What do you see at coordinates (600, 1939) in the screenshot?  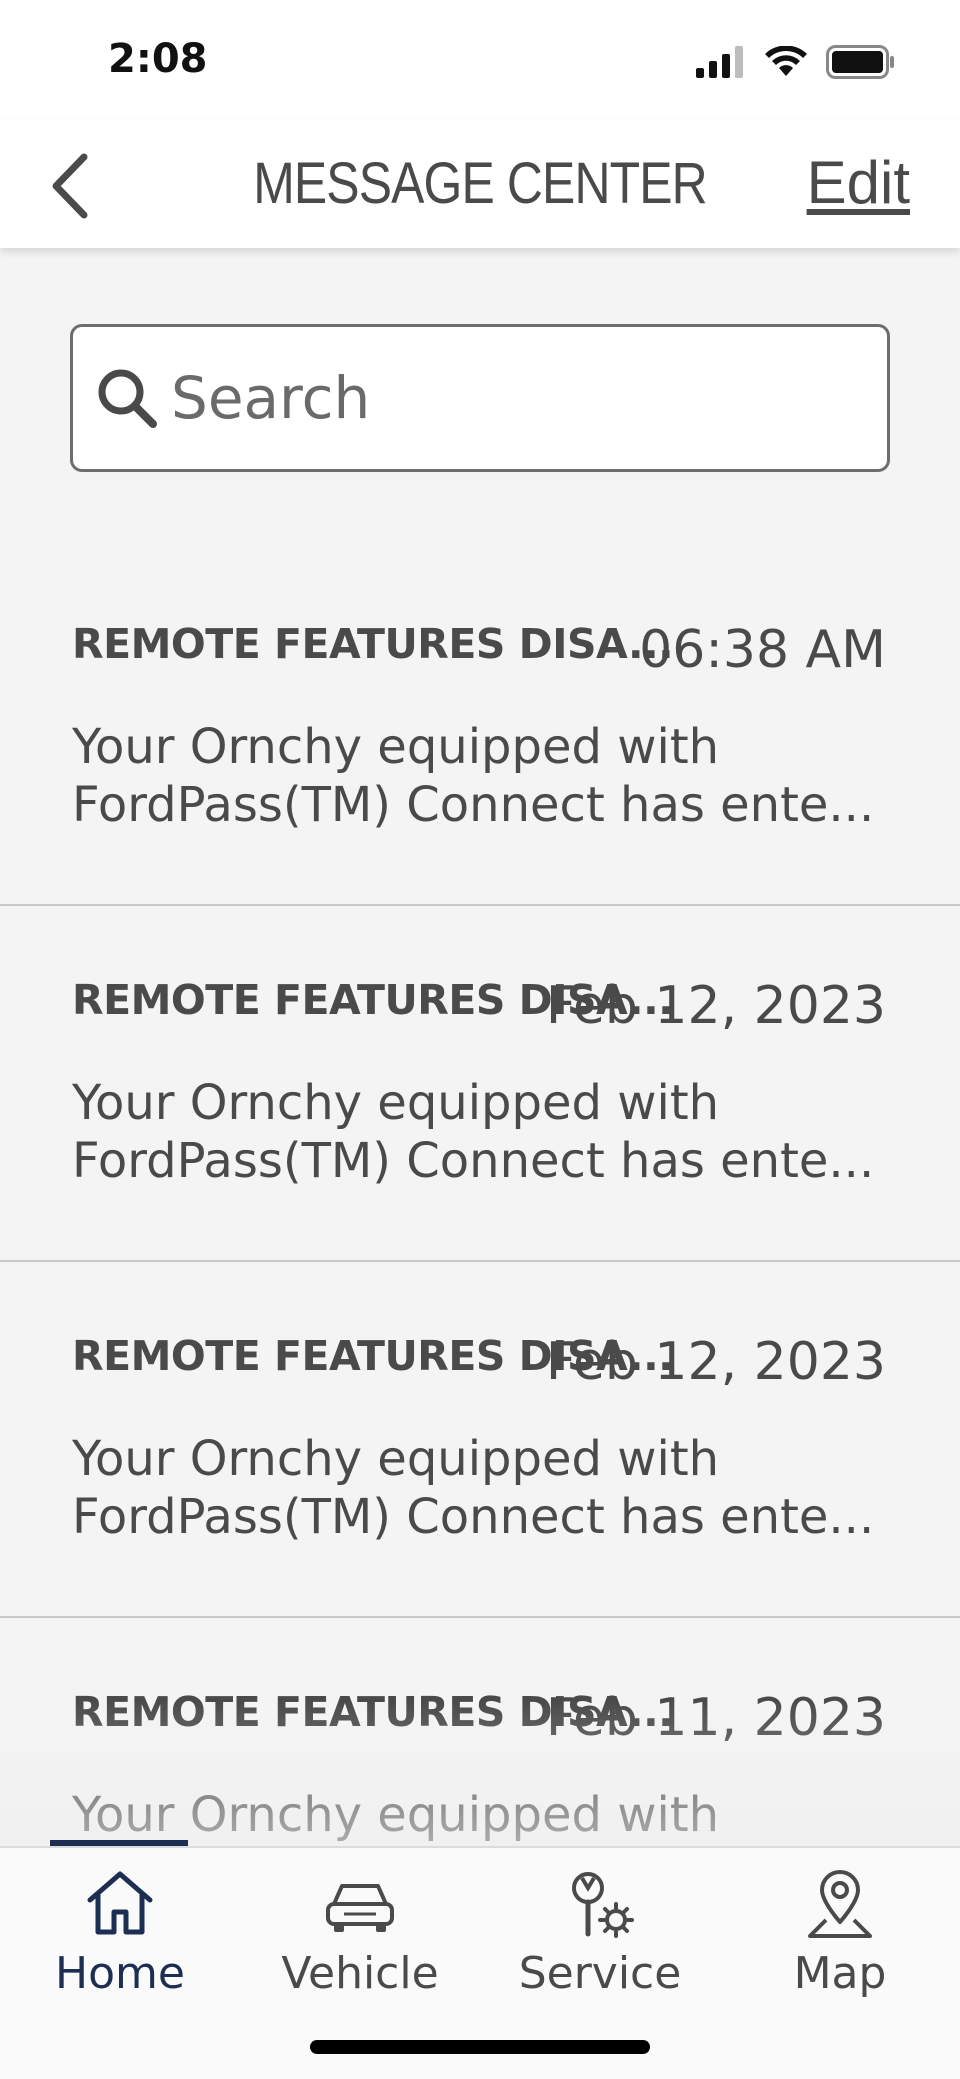 I see `tab-service: Service` at bounding box center [600, 1939].